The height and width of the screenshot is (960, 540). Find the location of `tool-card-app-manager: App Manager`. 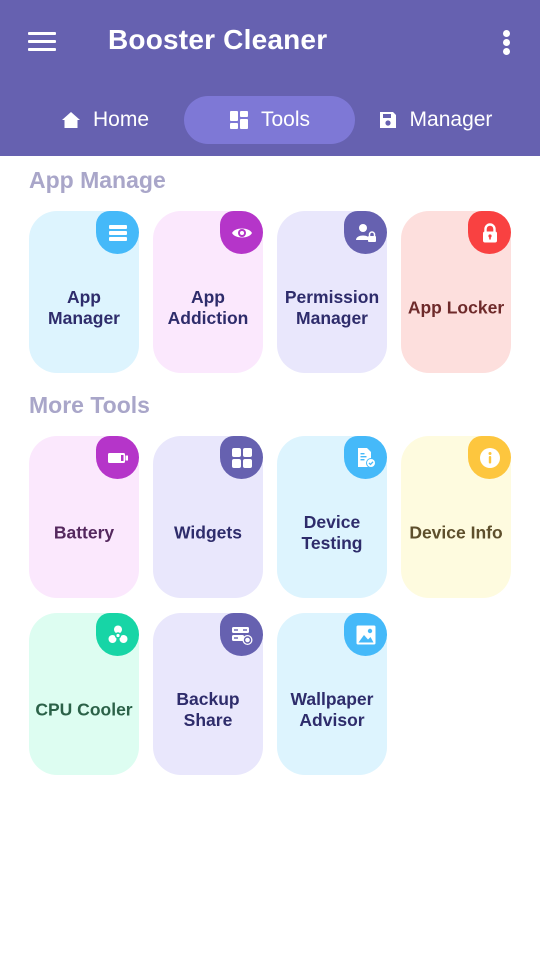

tool-card-app-manager: App Manager is located at coordinates (84, 292).